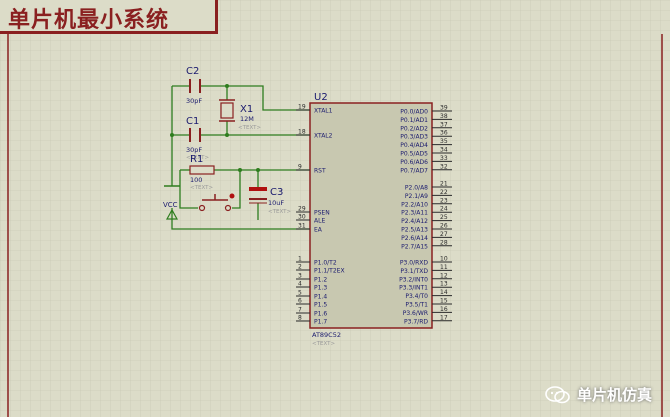 The width and height of the screenshot is (670, 417). Describe the element at coordinates (444, 292) in the screenshot. I see `pin-number: 14` at that location.